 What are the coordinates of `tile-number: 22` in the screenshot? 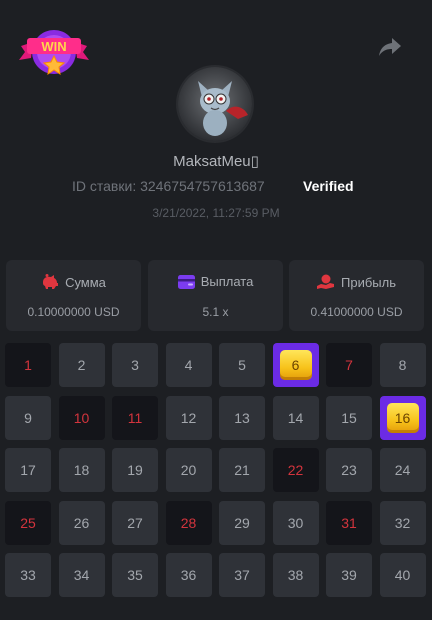 It's located at (295, 470).